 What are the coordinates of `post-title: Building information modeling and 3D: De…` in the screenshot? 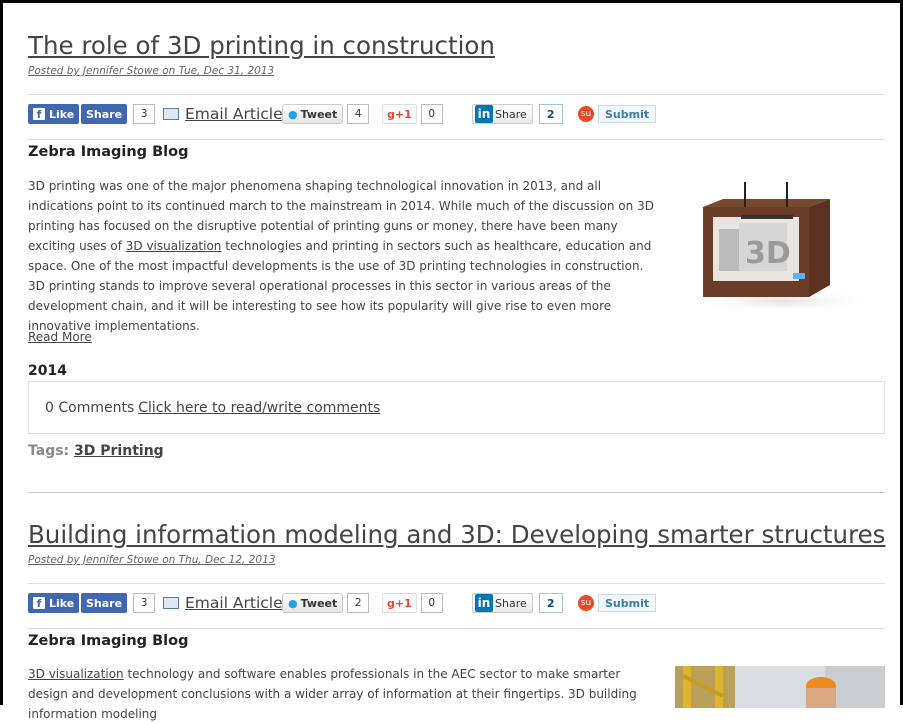 It's located at (456, 535).